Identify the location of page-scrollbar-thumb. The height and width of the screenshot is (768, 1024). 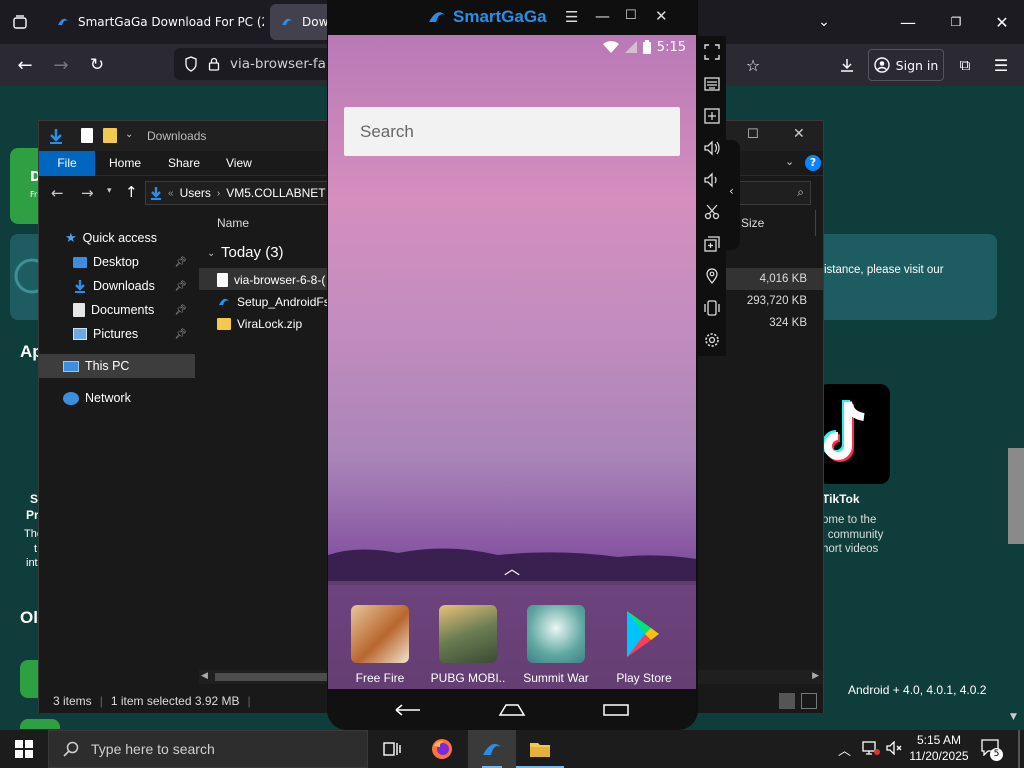
(1016, 496).